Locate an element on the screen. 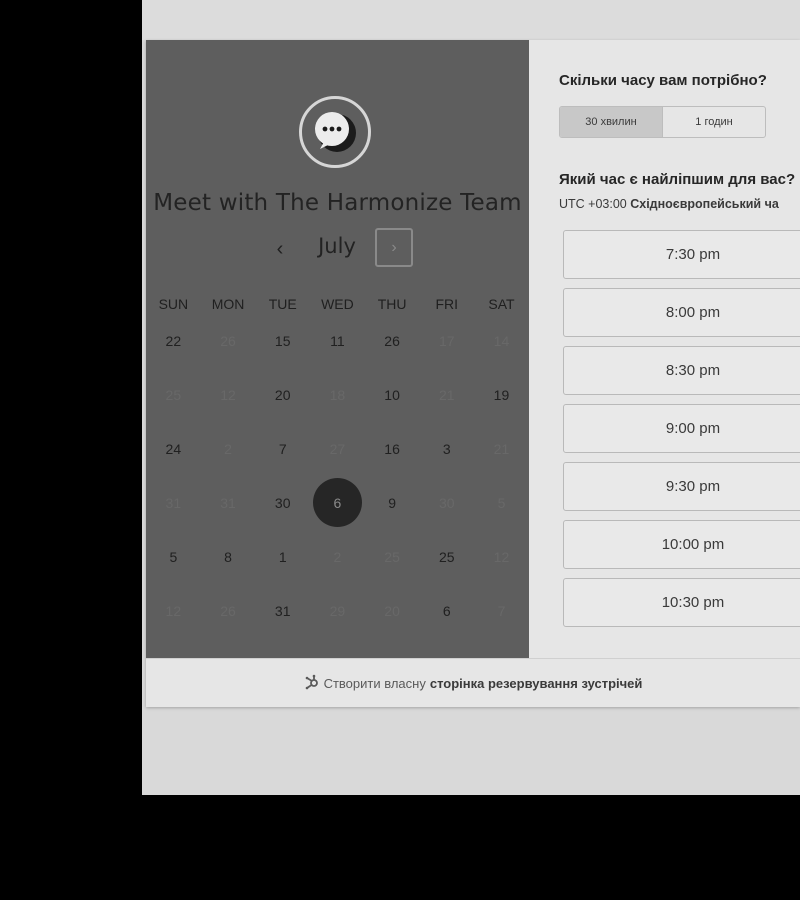 The width and height of the screenshot is (800, 900). time-slot-button: 7:30 pm is located at coordinates (681, 254).